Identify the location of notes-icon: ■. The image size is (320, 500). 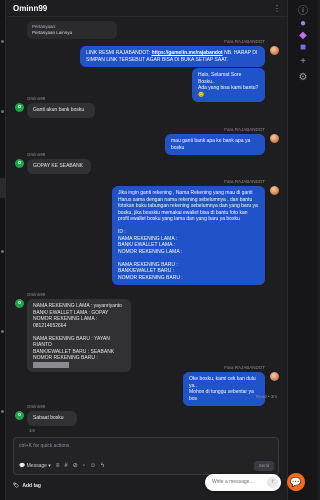
(303, 48).